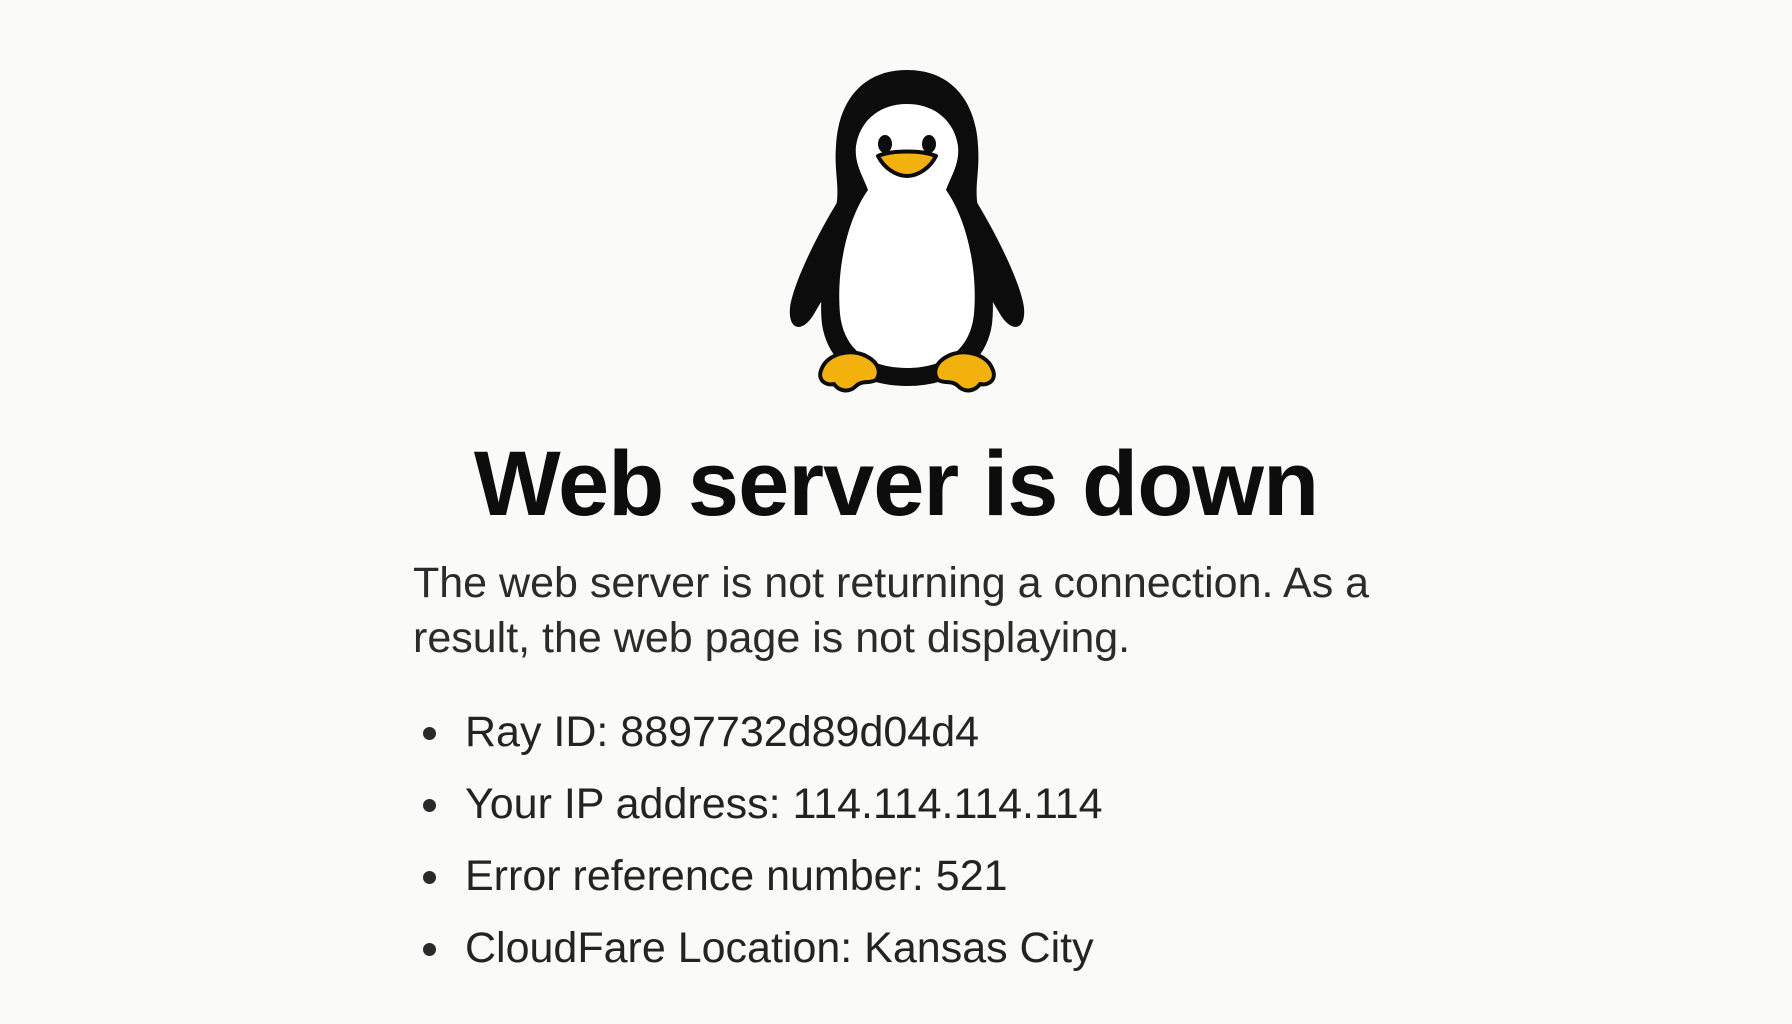  I want to click on ray-id-text: Ray ID: 8897732d89d04d4, so click(722, 732).